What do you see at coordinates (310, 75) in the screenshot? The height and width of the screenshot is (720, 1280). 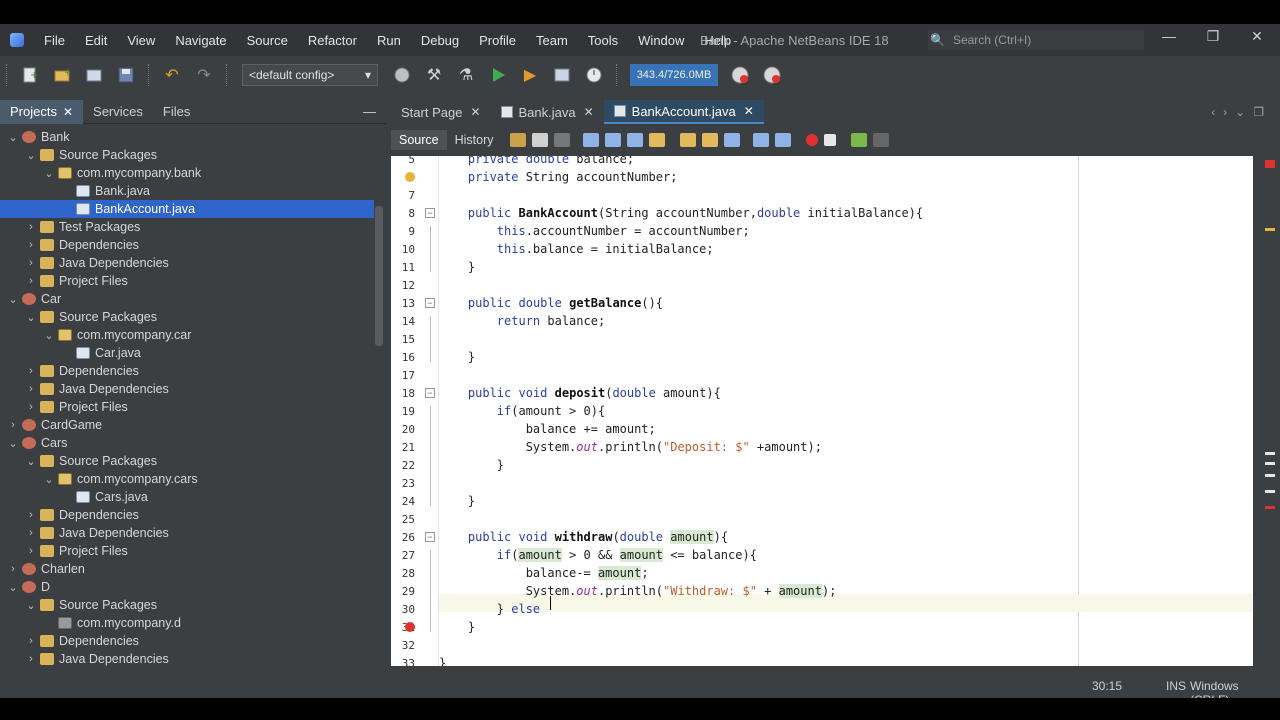 I see `config-select: <default config> ▾` at bounding box center [310, 75].